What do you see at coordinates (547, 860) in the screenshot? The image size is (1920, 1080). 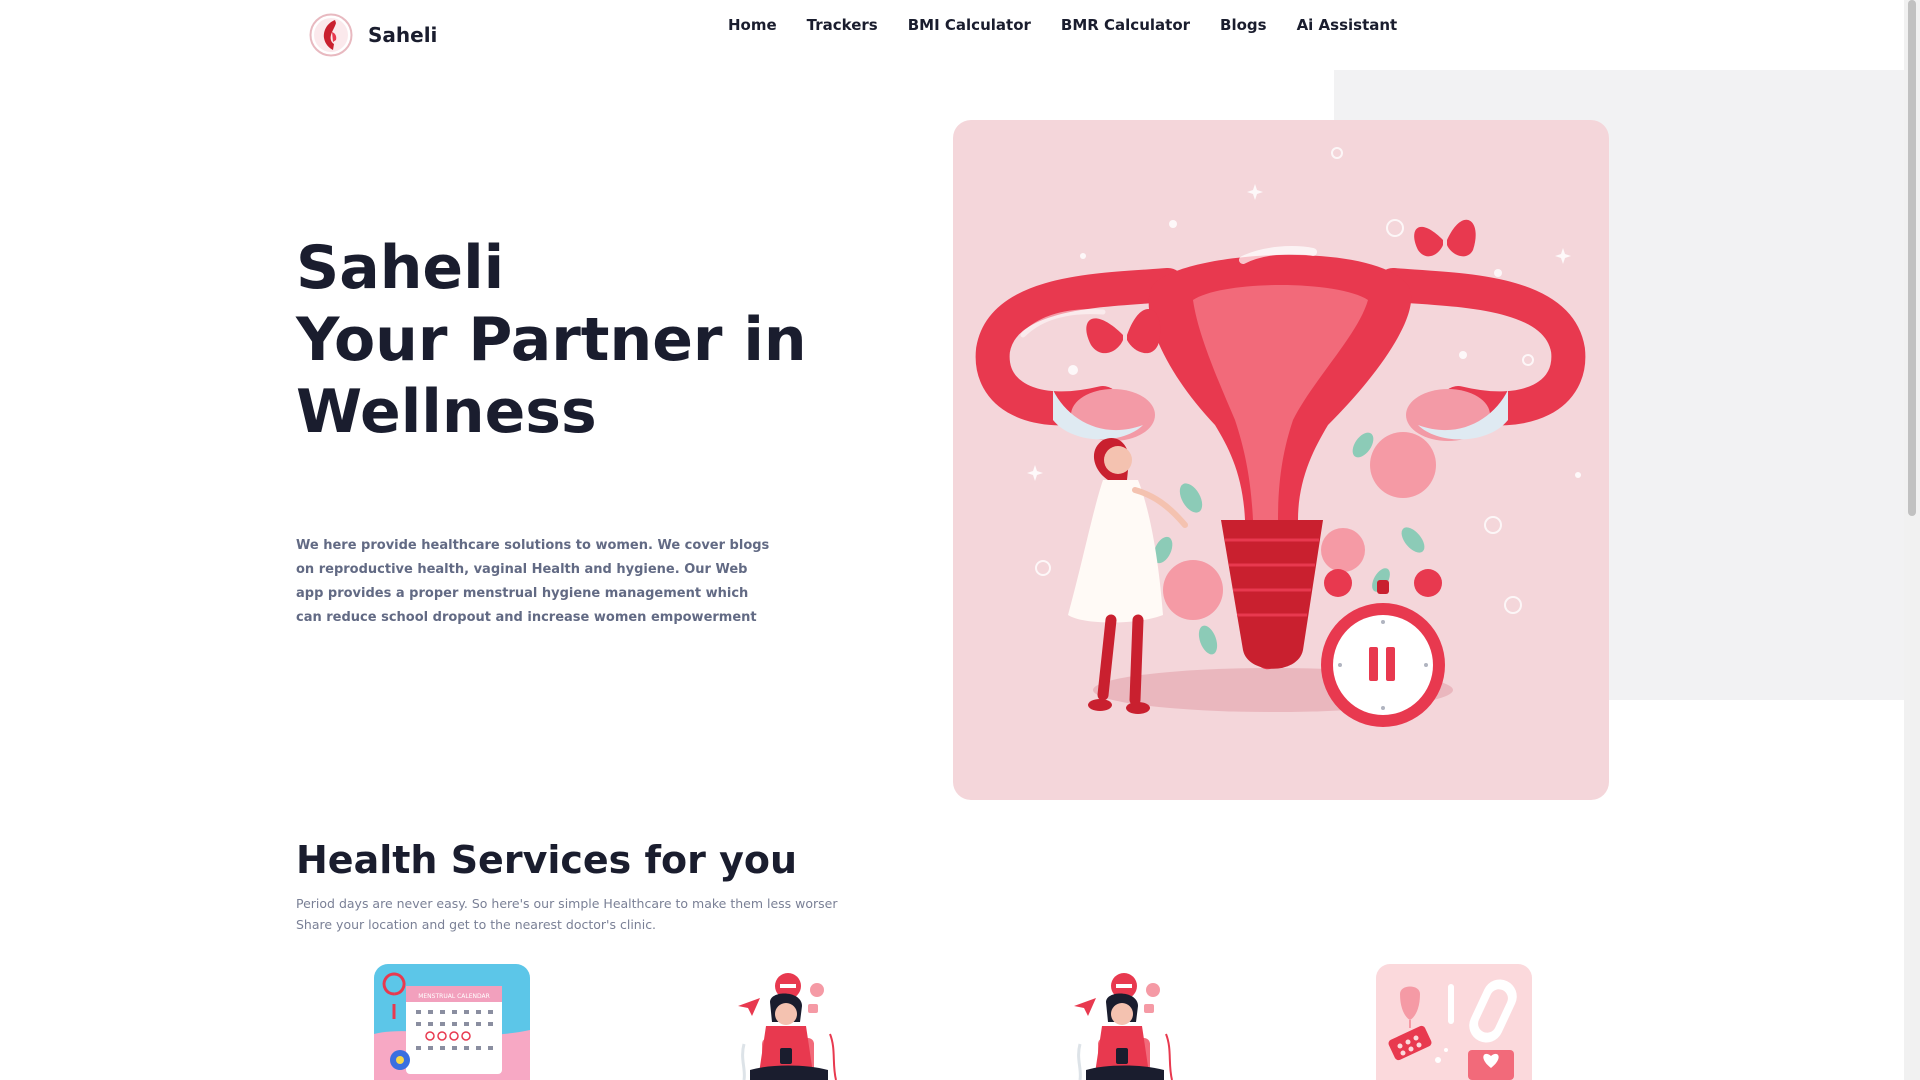 I see `services-title: Health Services for you` at bounding box center [547, 860].